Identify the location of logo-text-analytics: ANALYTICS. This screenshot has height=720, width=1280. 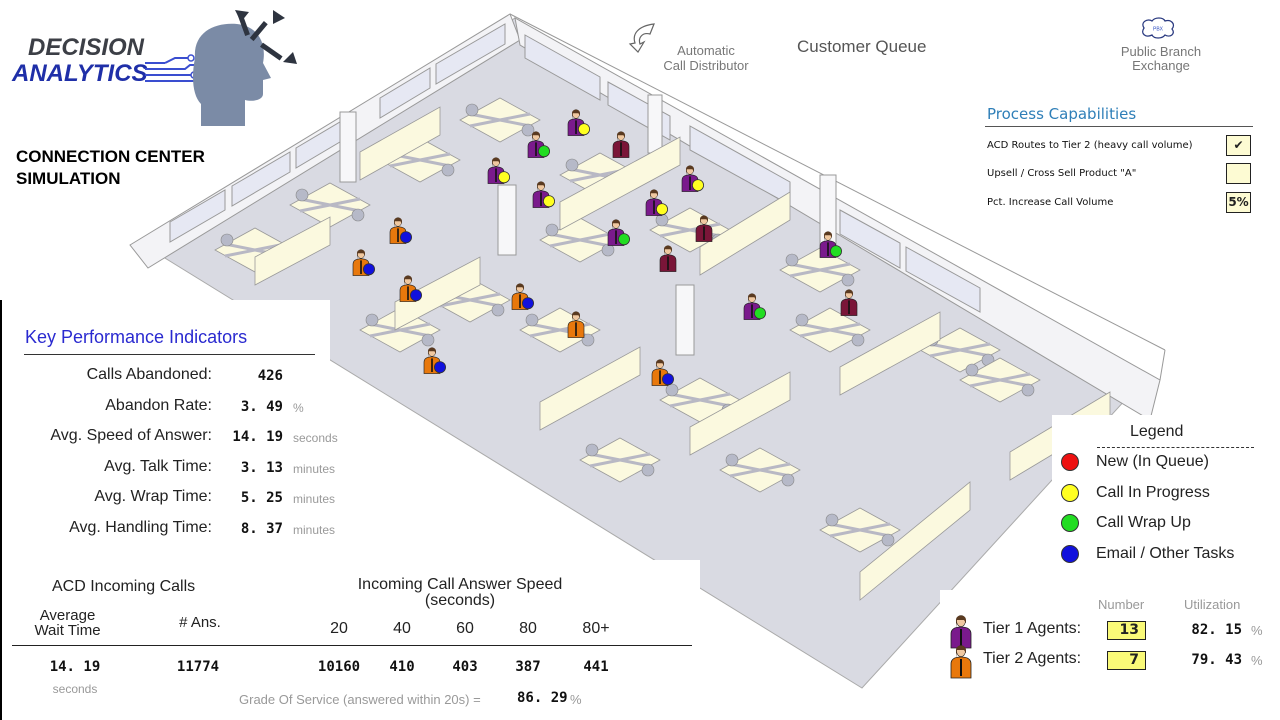
(80, 73).